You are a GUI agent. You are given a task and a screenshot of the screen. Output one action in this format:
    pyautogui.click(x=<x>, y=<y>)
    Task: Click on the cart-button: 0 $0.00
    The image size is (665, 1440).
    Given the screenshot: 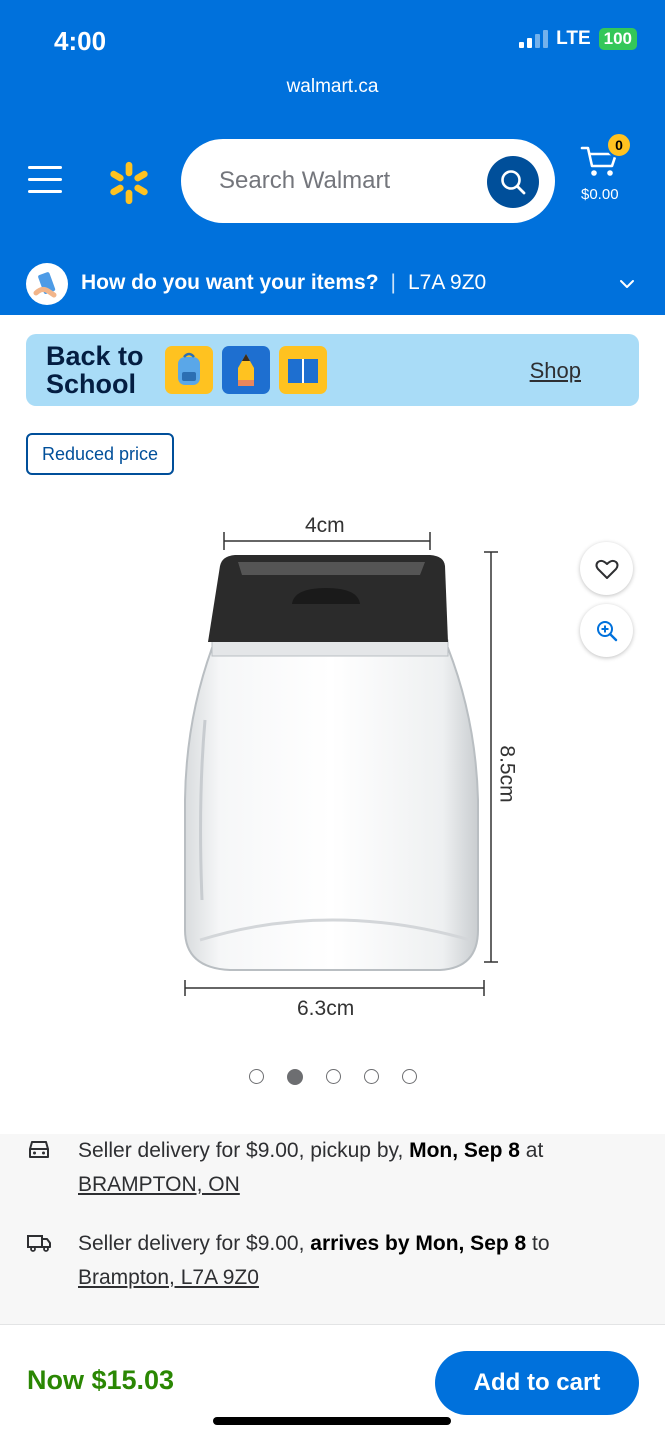 What is the action you would take?
    pyautogui.click(x=609, y=171)
    